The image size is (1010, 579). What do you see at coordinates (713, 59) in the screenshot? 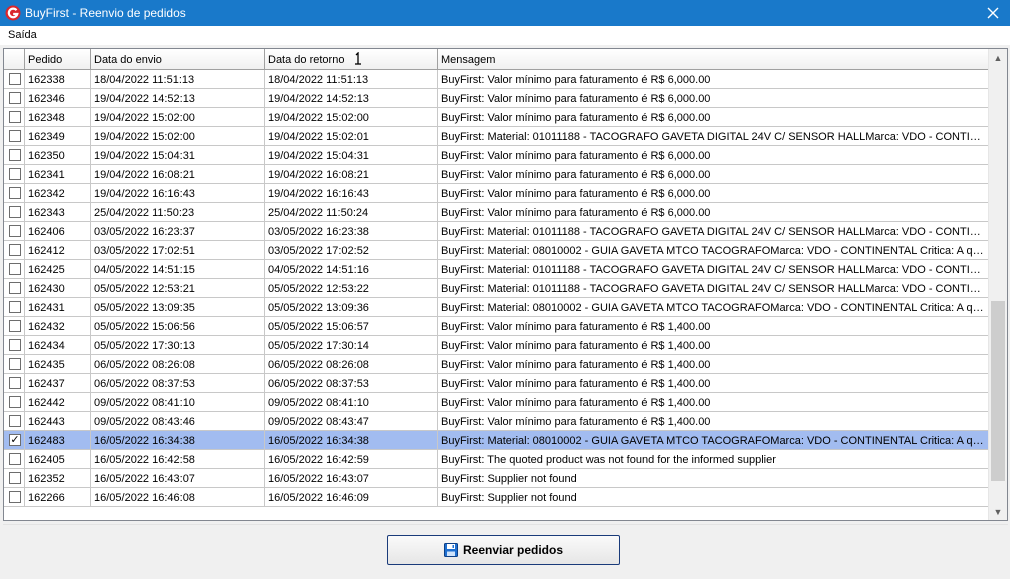
I see `header-mensagem: Mensagem` at bounding box center [713, 59].